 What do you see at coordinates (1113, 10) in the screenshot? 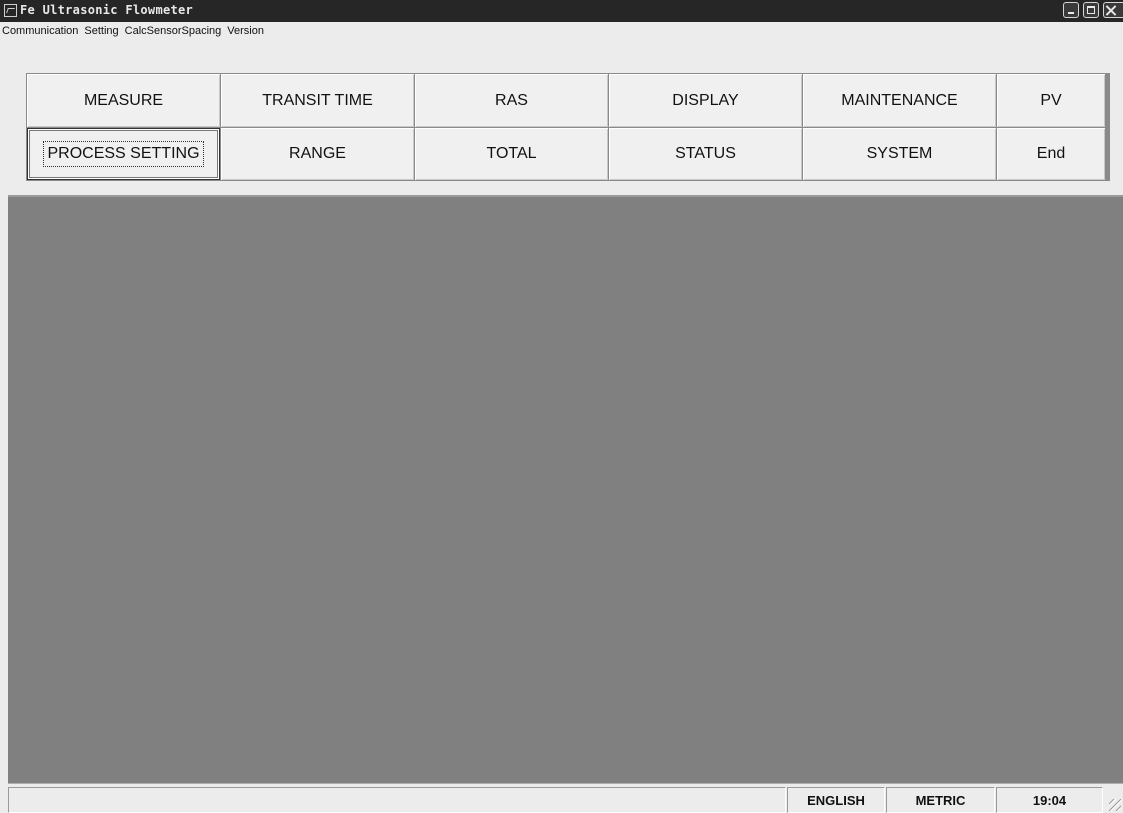
I see `close-icon` at bounding box center [1113, 10].